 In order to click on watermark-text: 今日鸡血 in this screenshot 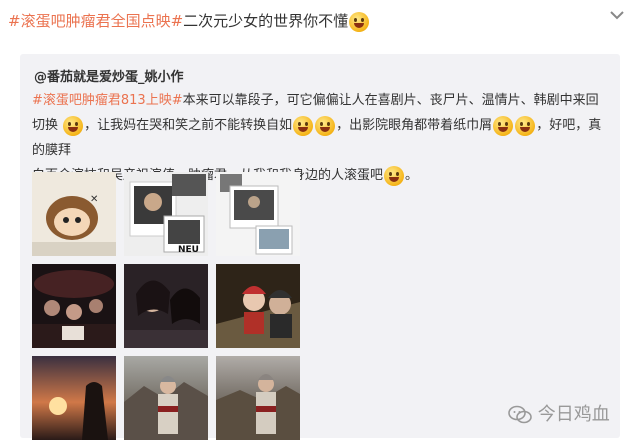, I will do `click(573, 414)`.